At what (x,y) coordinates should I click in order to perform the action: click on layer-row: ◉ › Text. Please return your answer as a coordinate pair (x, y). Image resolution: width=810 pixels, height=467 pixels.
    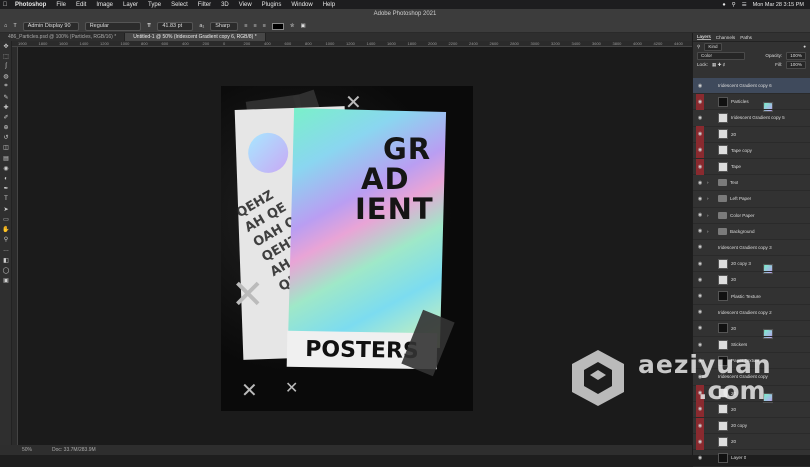
    Looking at the image, I should click on (751, 183).